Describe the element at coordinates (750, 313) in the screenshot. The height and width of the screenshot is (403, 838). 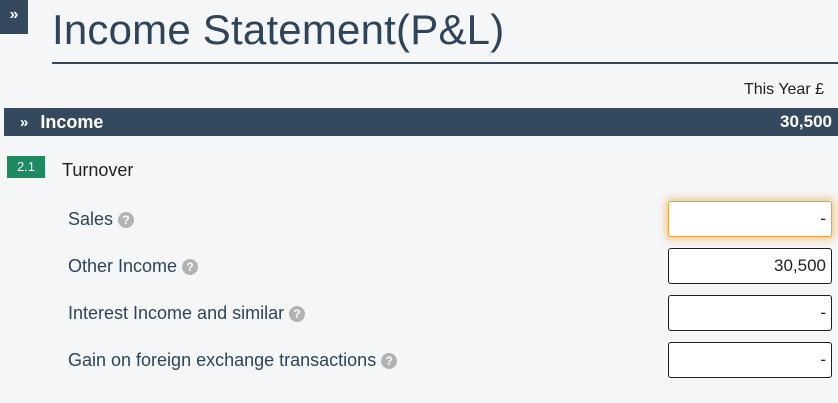
I see `interest-income-amount-input` at that location.